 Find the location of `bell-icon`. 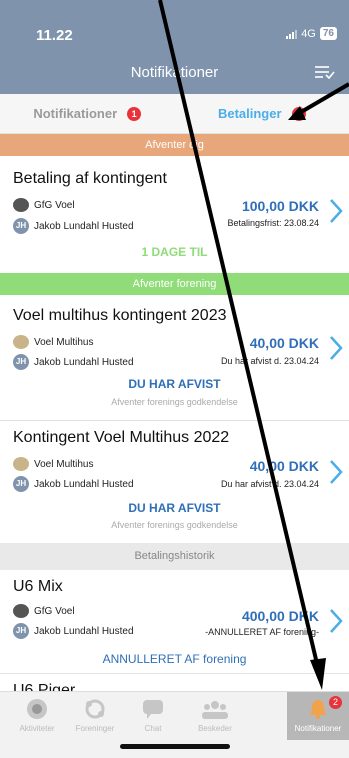

bell-icon is located at coordinates (318, 709).